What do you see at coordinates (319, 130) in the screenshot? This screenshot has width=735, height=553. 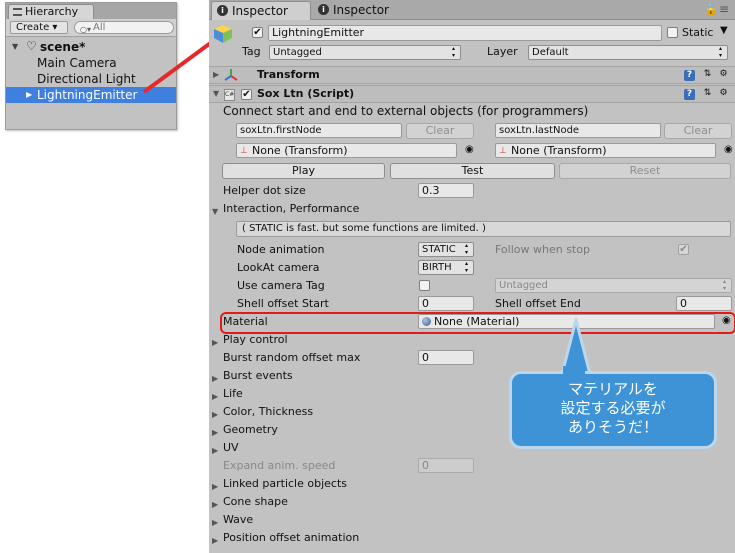 I see `first-node-field: soxLtn.firstNode` at bounding box center [319, 130].